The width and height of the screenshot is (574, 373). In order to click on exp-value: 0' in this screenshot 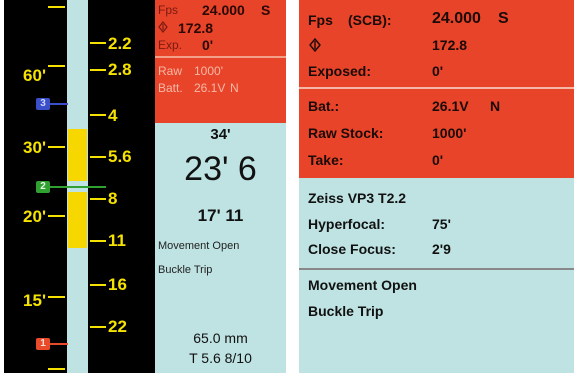, I will do `click(208, 45)`.